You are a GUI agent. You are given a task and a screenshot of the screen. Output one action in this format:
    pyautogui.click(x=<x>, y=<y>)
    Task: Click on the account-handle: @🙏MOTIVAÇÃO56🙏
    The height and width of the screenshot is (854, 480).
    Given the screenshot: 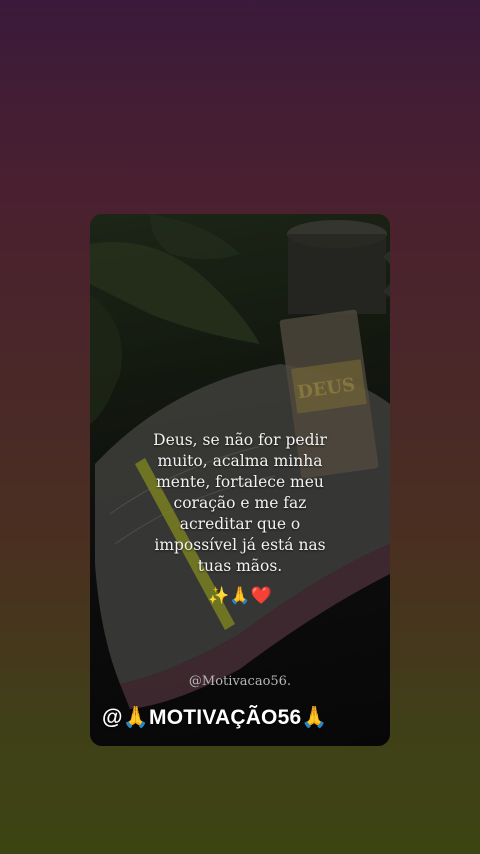 What is the action you would take?
    pyautogui.click(x=215, y=718)
    